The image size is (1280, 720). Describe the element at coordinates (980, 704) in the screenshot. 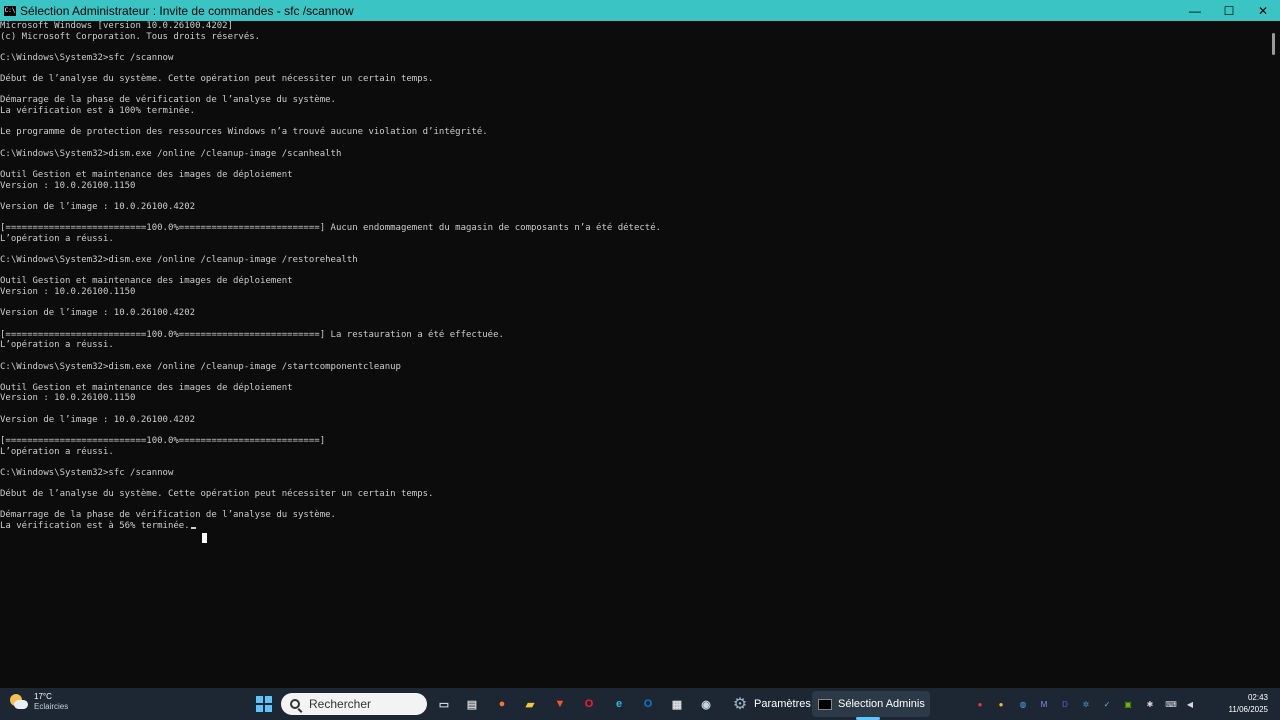

I see `record-icon: ●` at that location.